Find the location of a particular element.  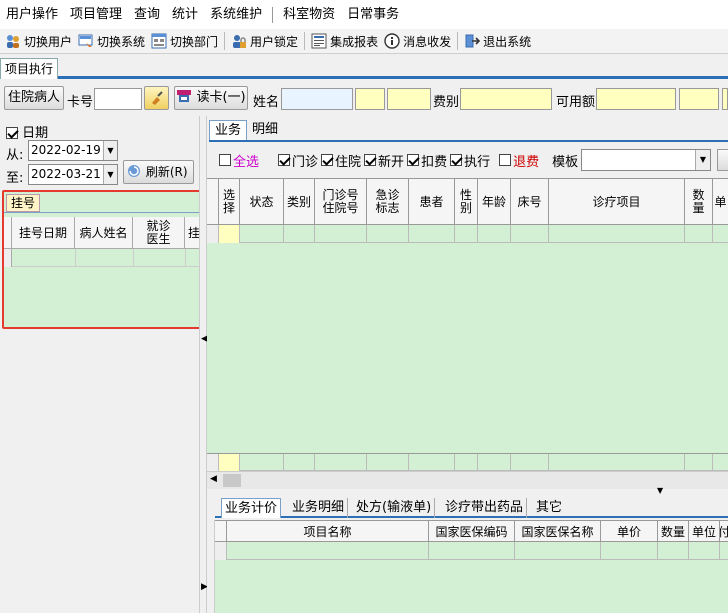

col-gender: 性别 is located at coordinates (466, 202).